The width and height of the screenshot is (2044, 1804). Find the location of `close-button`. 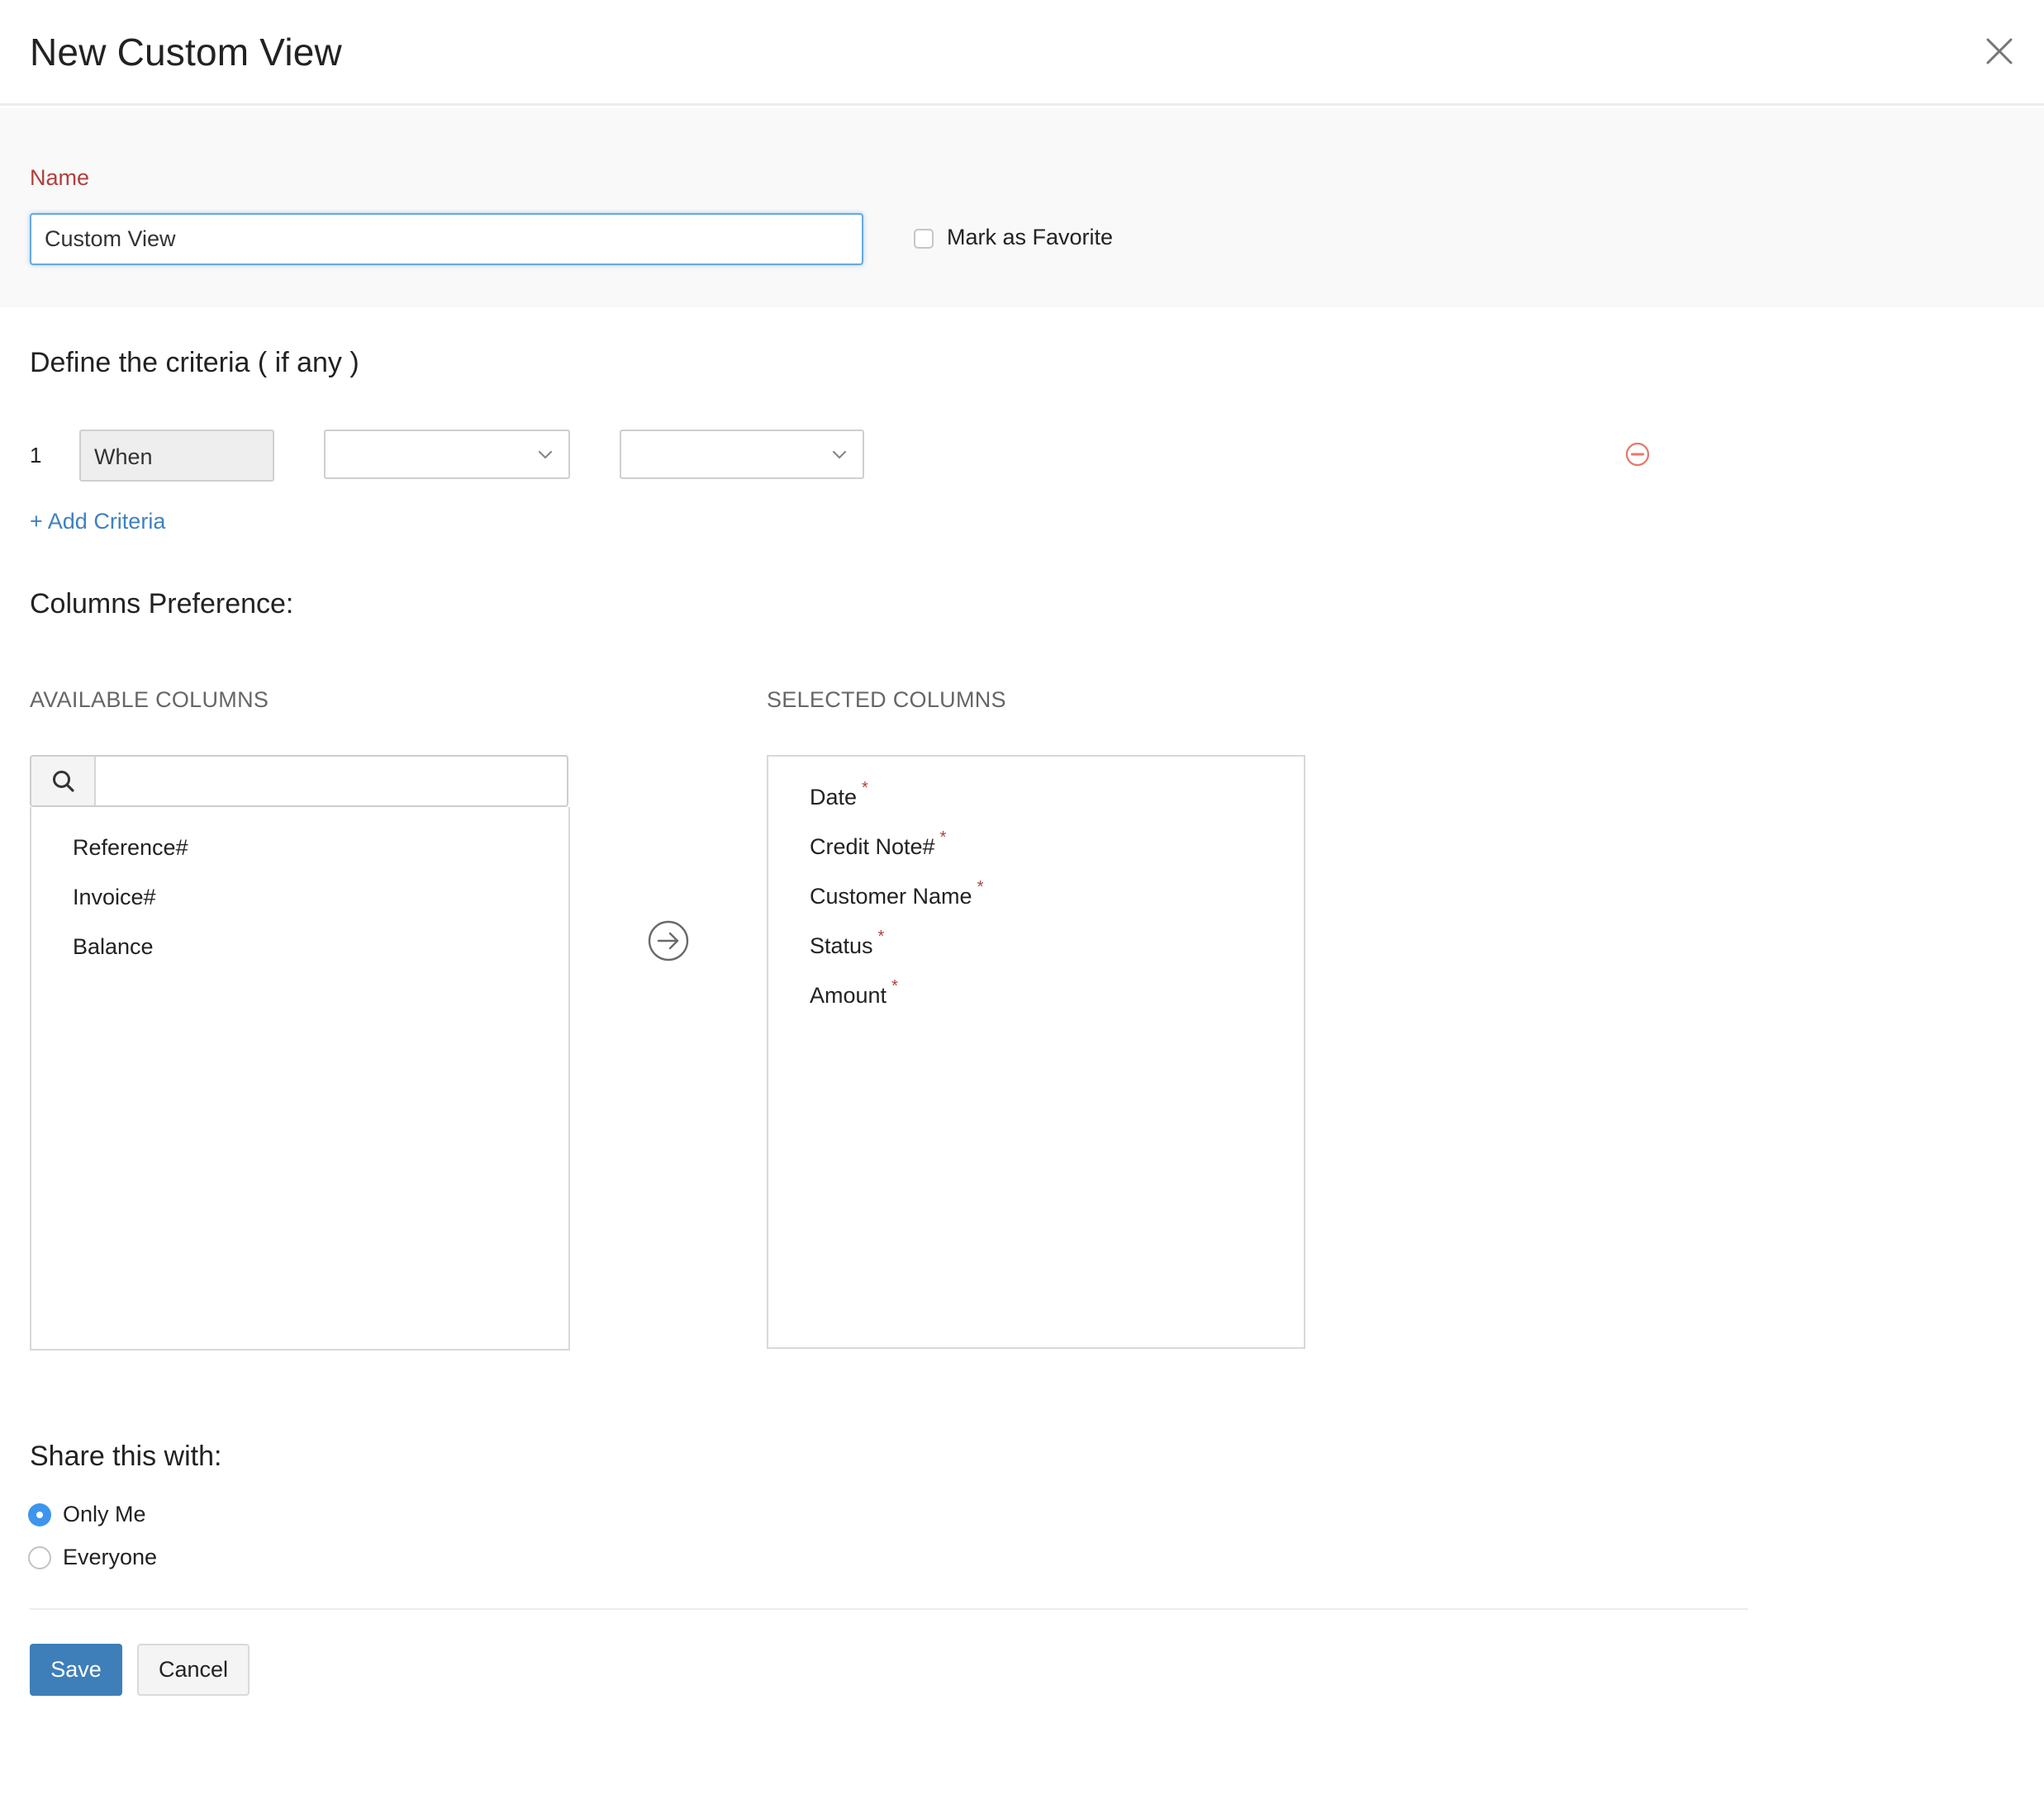

close-button is located at coordinates (2000, 51).